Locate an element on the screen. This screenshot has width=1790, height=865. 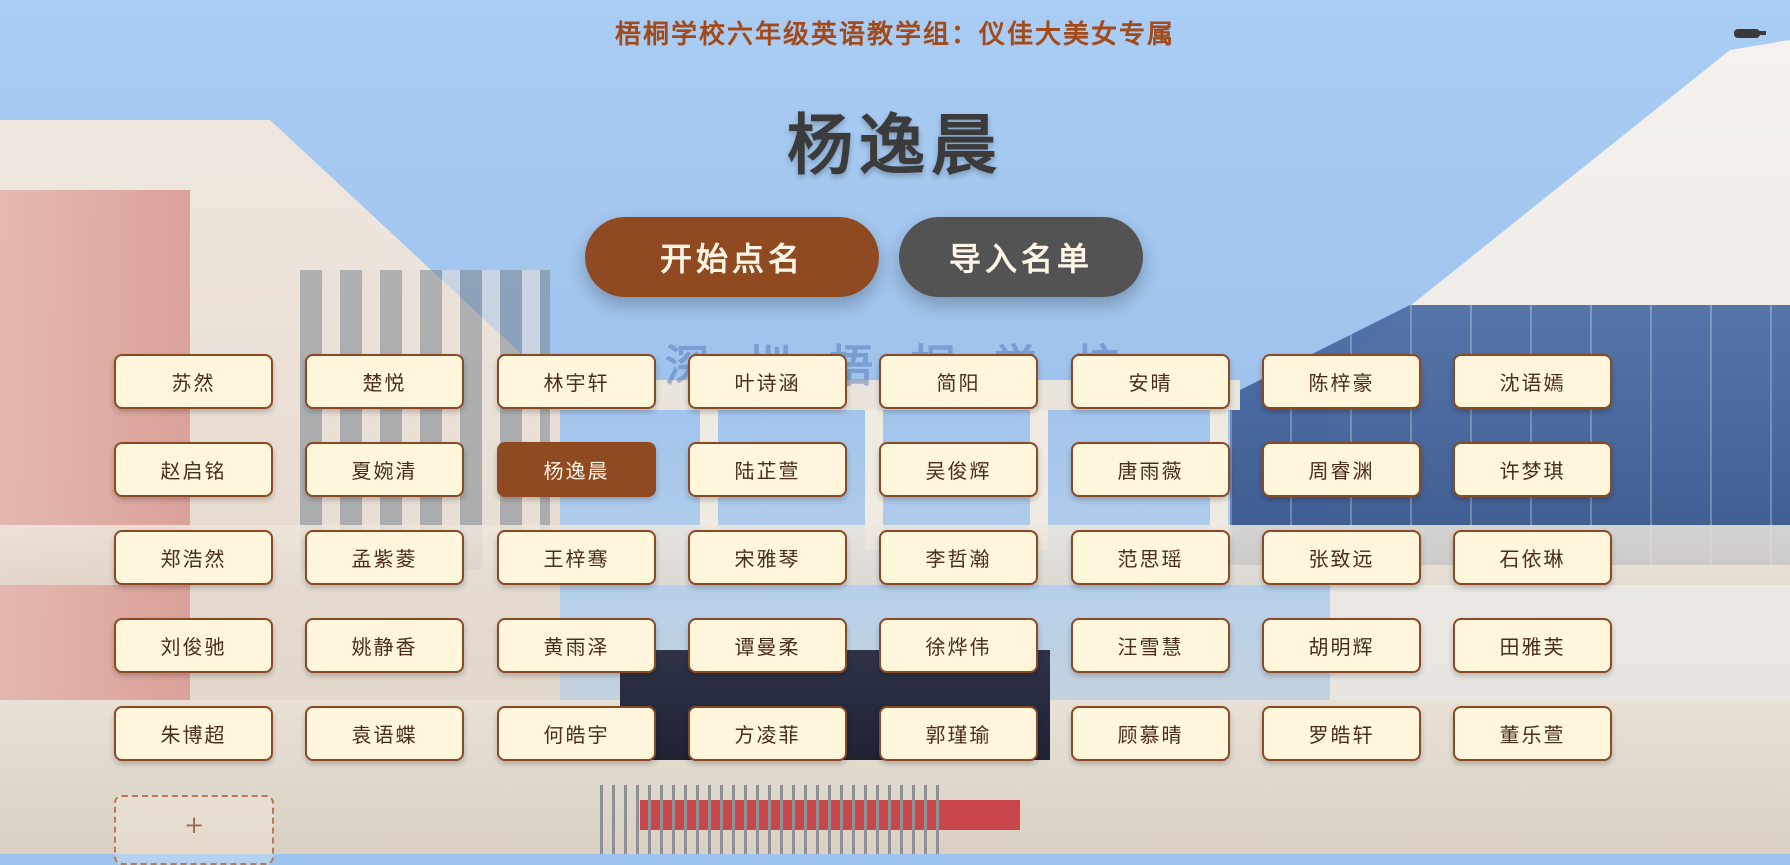
student-card: 刘俊驰 is located at coordinates (193, 645).